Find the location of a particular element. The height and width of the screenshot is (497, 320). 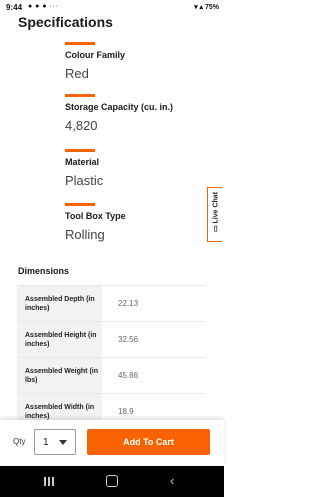

spec-value: 4,820 is located at coordinates (81, 125).